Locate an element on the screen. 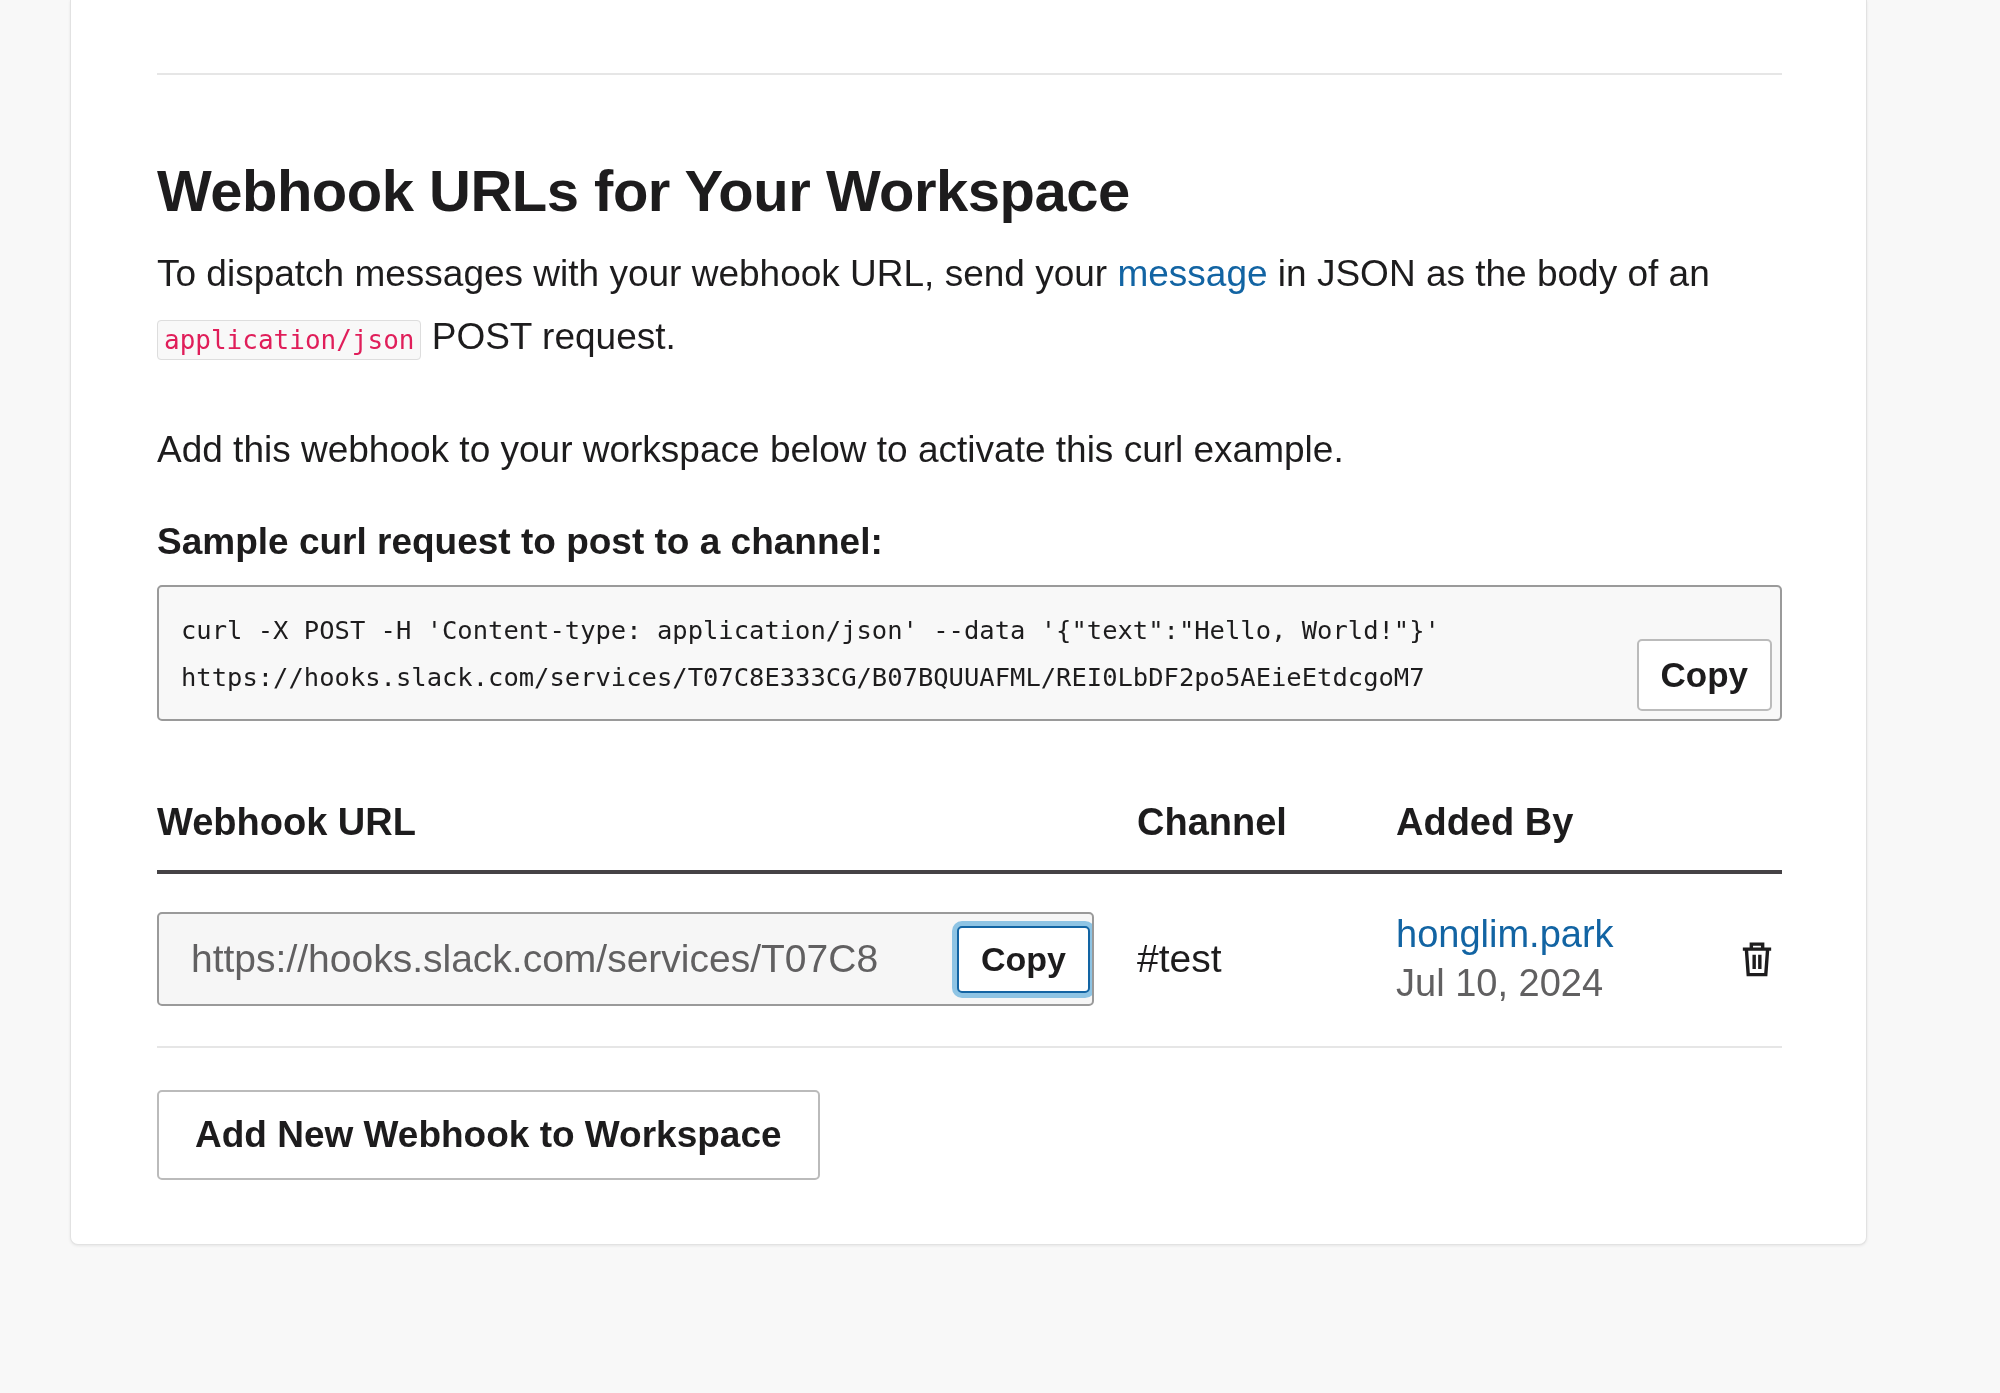 The height and width of the screenshot is (1393, 2000). code-line: curl -X POST -H 'Content-type: application/json' --data '{"text":"Hello, World!"}' is located at coordinates (810, 630).